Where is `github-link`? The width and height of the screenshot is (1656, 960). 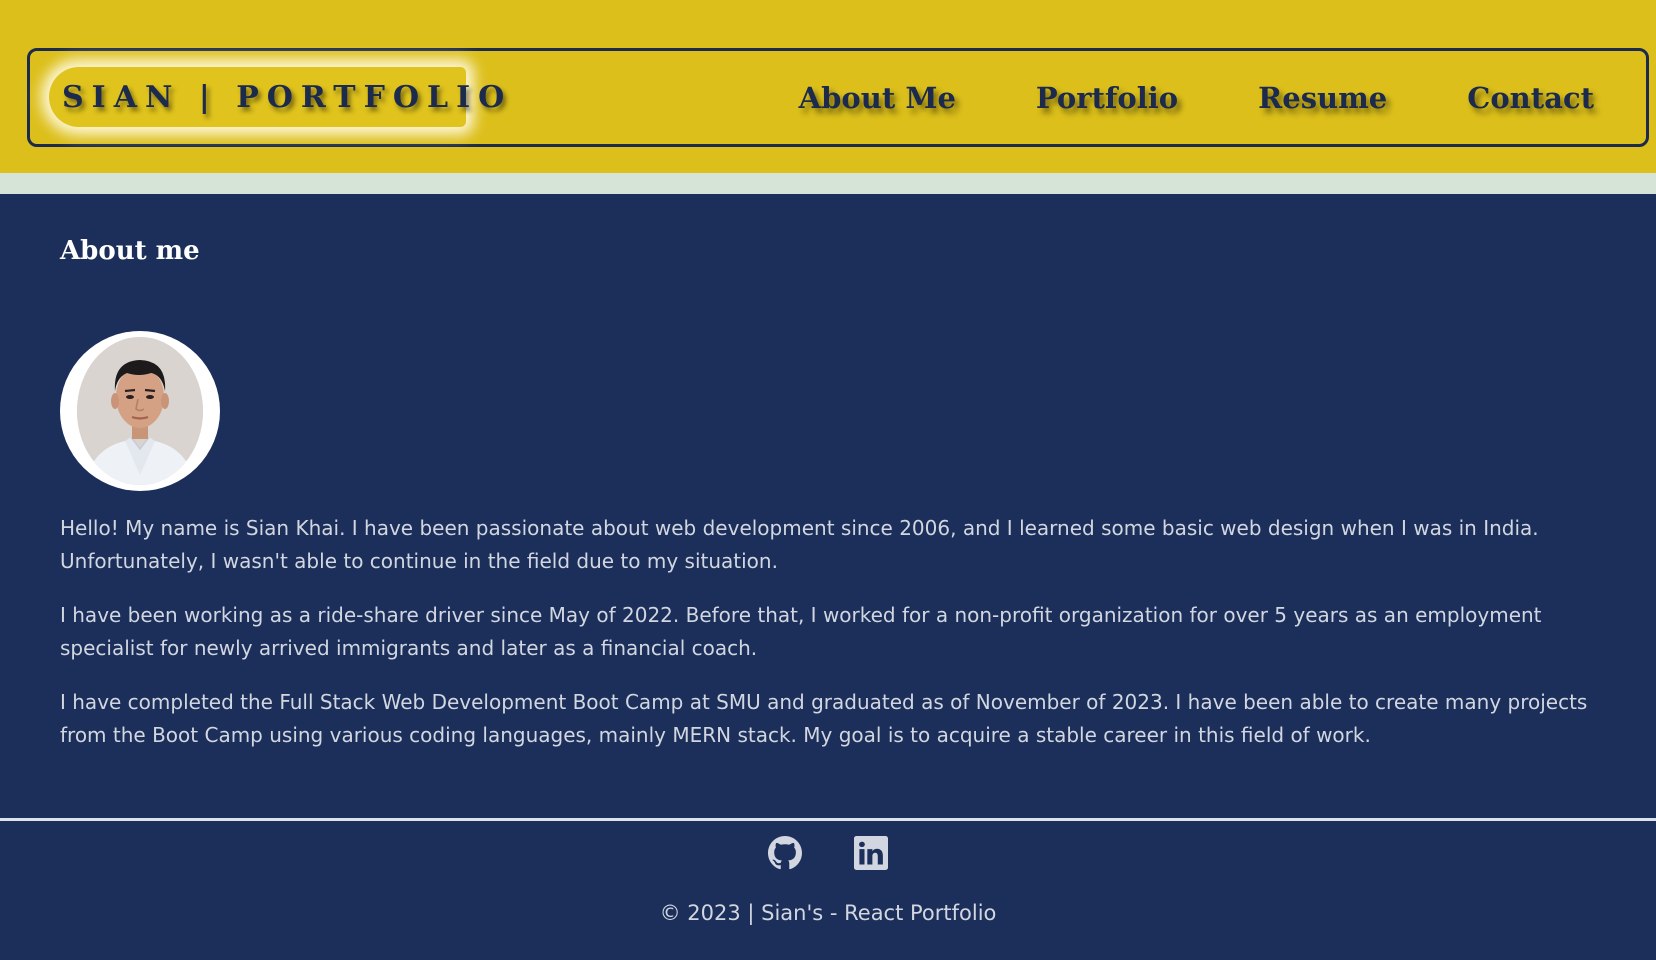 github-link is located at coordinates (785, 855).